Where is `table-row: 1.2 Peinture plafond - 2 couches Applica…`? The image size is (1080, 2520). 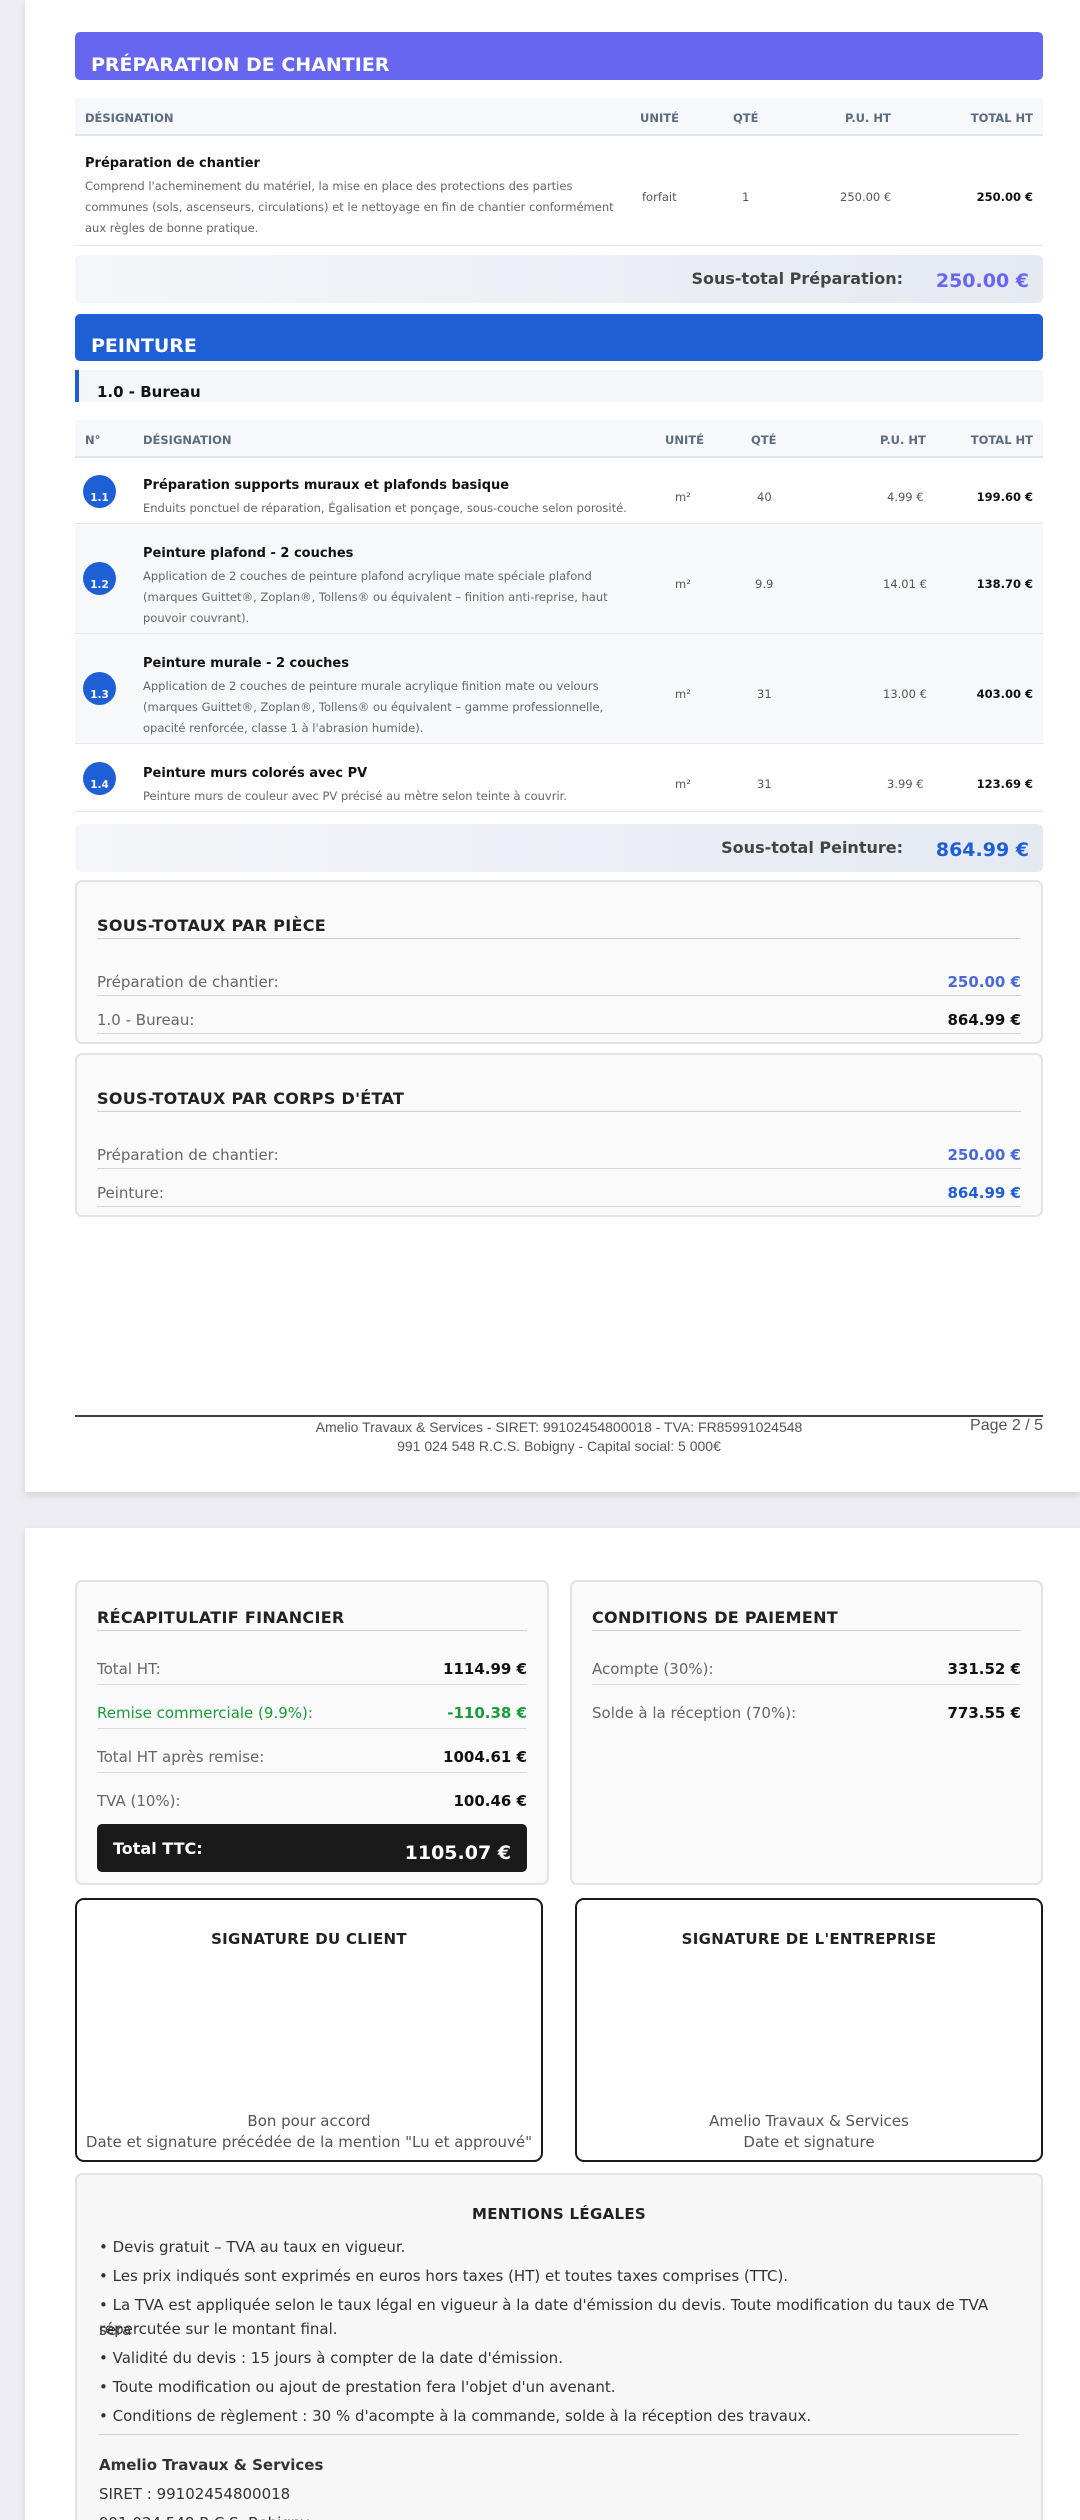
table-row: 1.2 Peinture plafond - 2 couches Applica… is located at coordinates (559, 579).